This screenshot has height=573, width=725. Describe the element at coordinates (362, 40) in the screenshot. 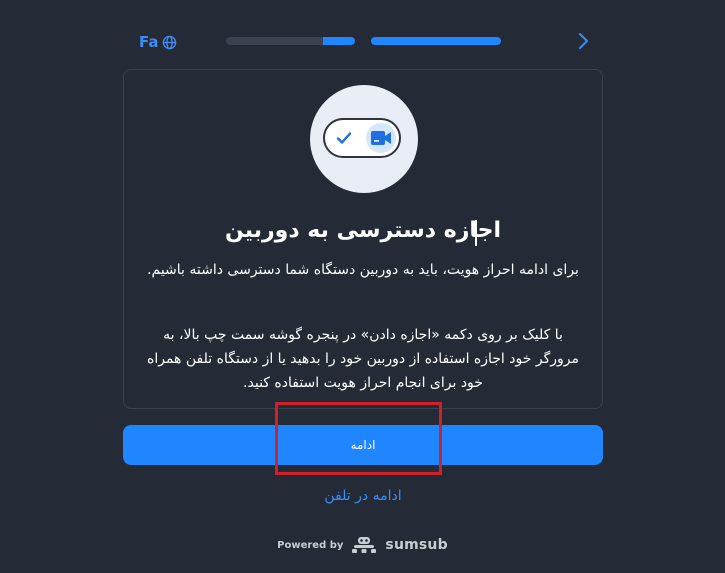

I see `top-bar: Fa` at that location.